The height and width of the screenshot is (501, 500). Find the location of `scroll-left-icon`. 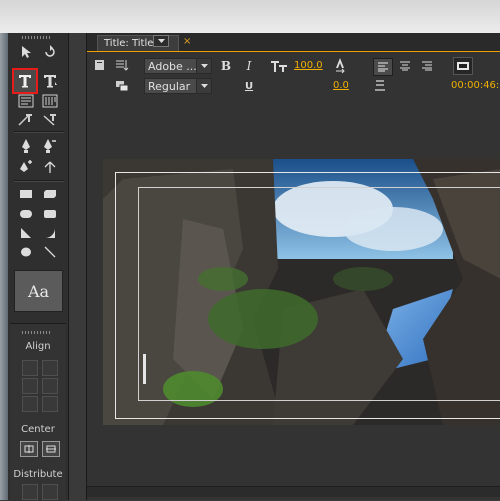

scroll-left-icon is located at coordinates (95, 491).